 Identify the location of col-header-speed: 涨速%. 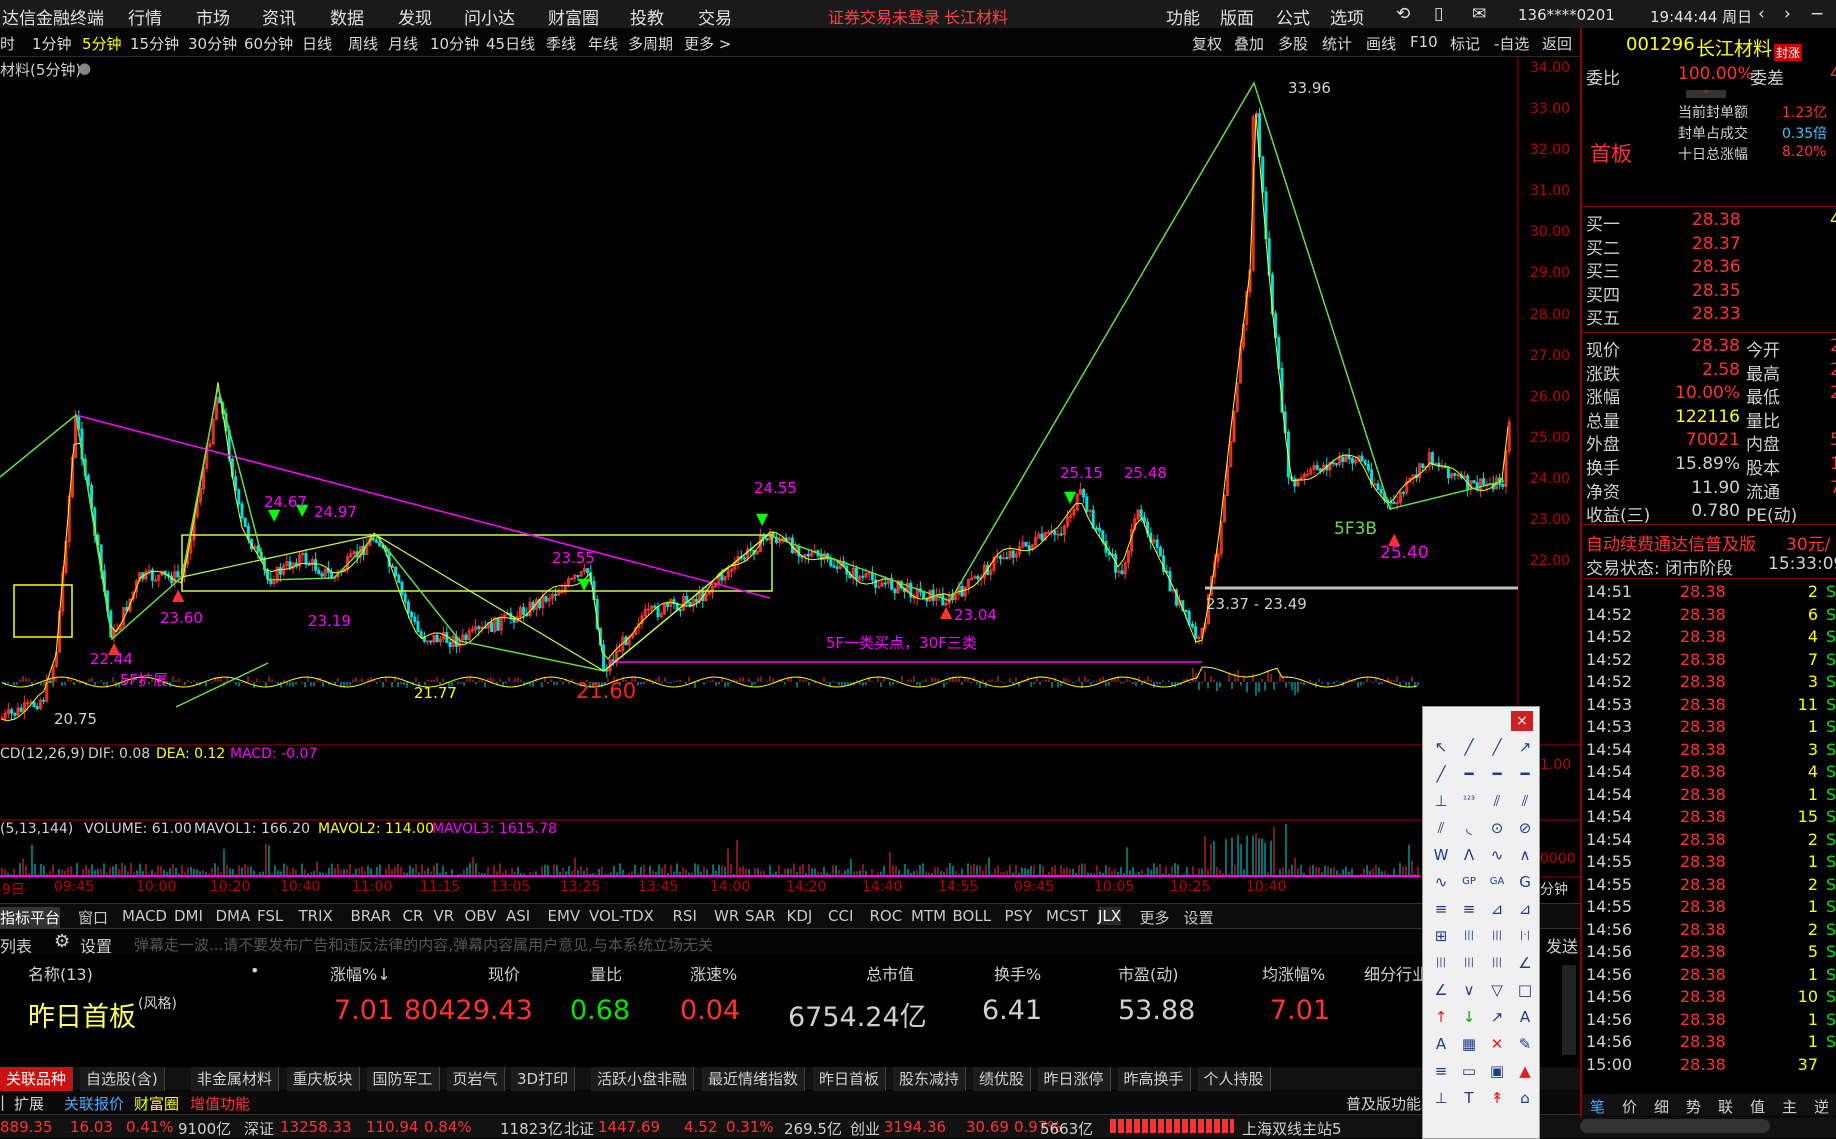
(713, 973).